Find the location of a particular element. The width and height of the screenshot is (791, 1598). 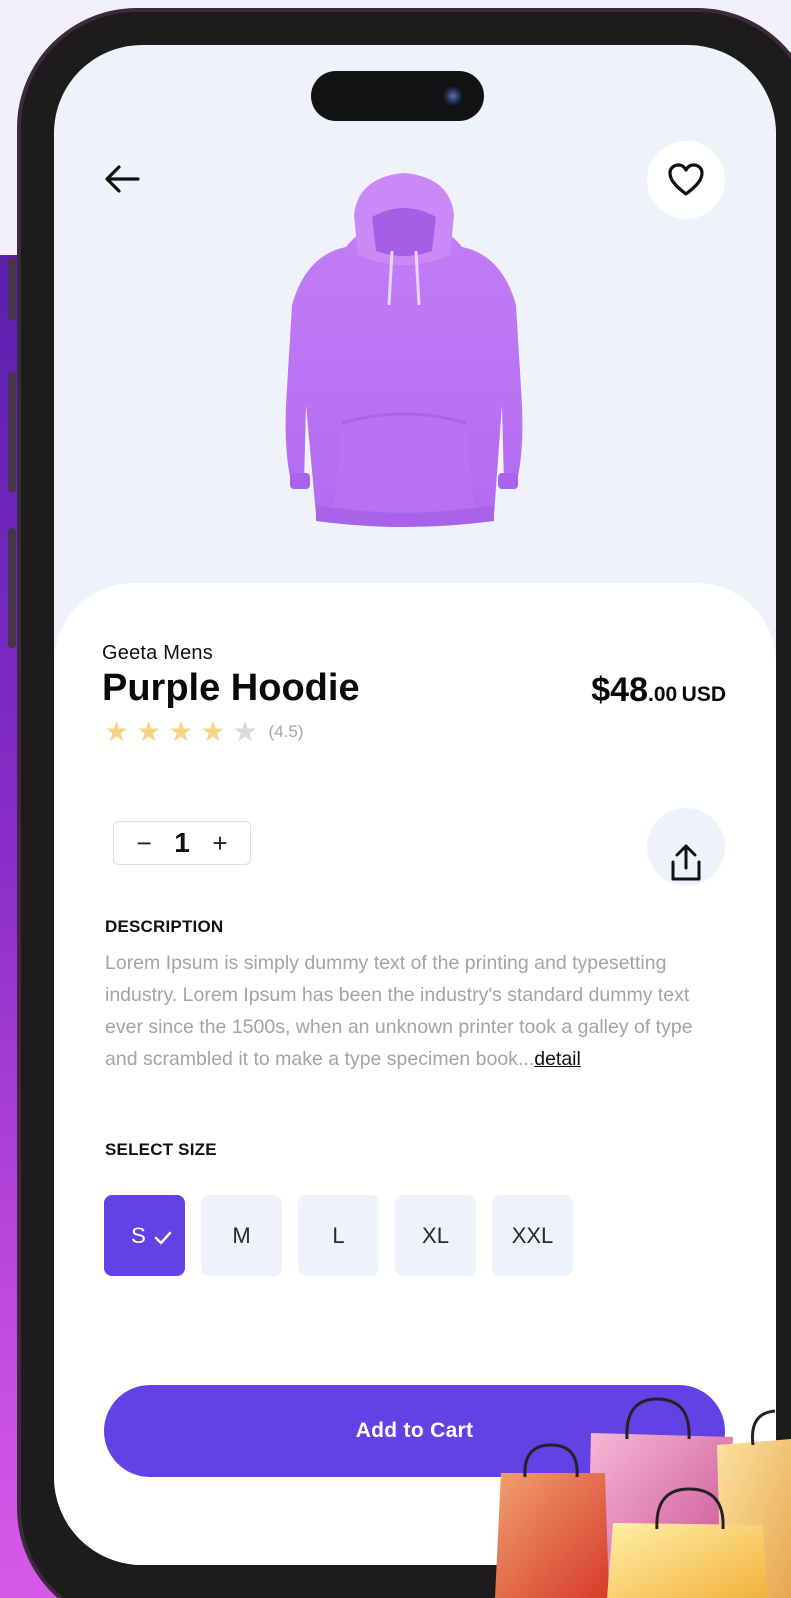

size-options: S M L XL XXL is located at coordinates (338, 1235).